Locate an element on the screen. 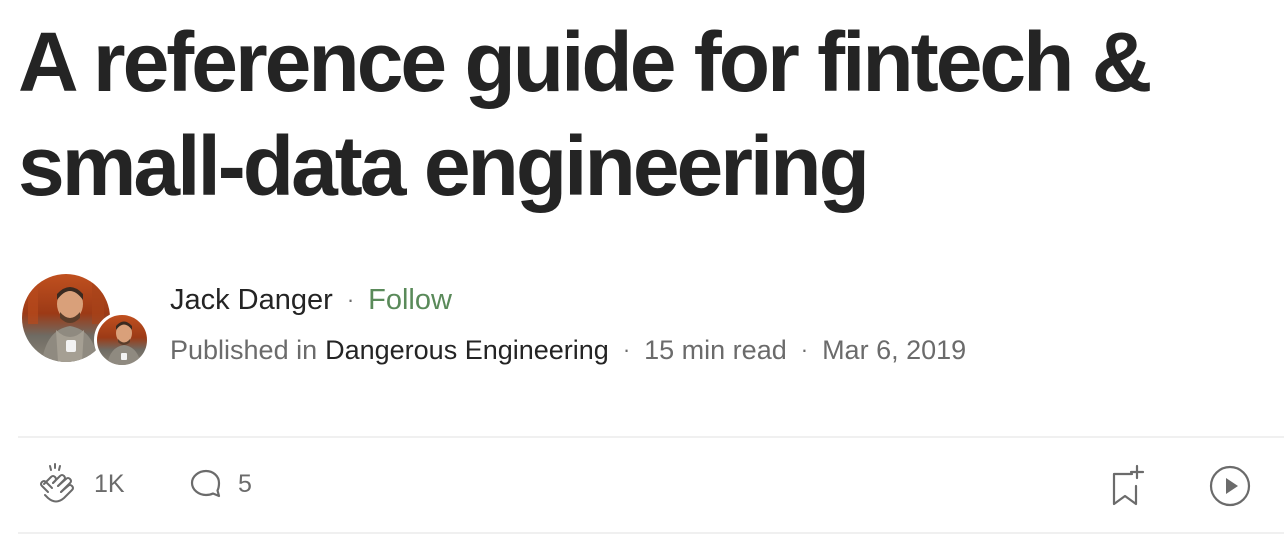  bookmark-add-icon is located at coordinates (1127, 486).